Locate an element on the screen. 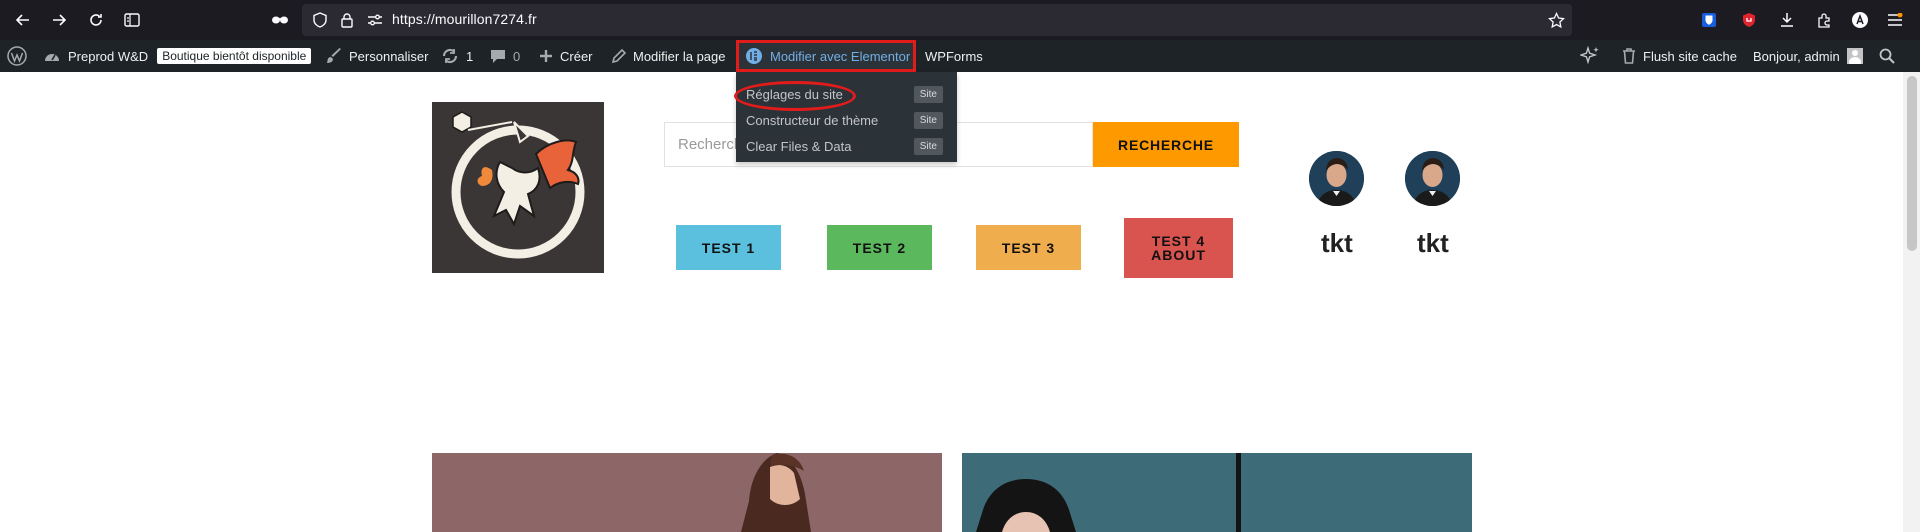  site-name-menu: Preprod W&D Boutique bientôt disponible is located at coordinates (177, 56).